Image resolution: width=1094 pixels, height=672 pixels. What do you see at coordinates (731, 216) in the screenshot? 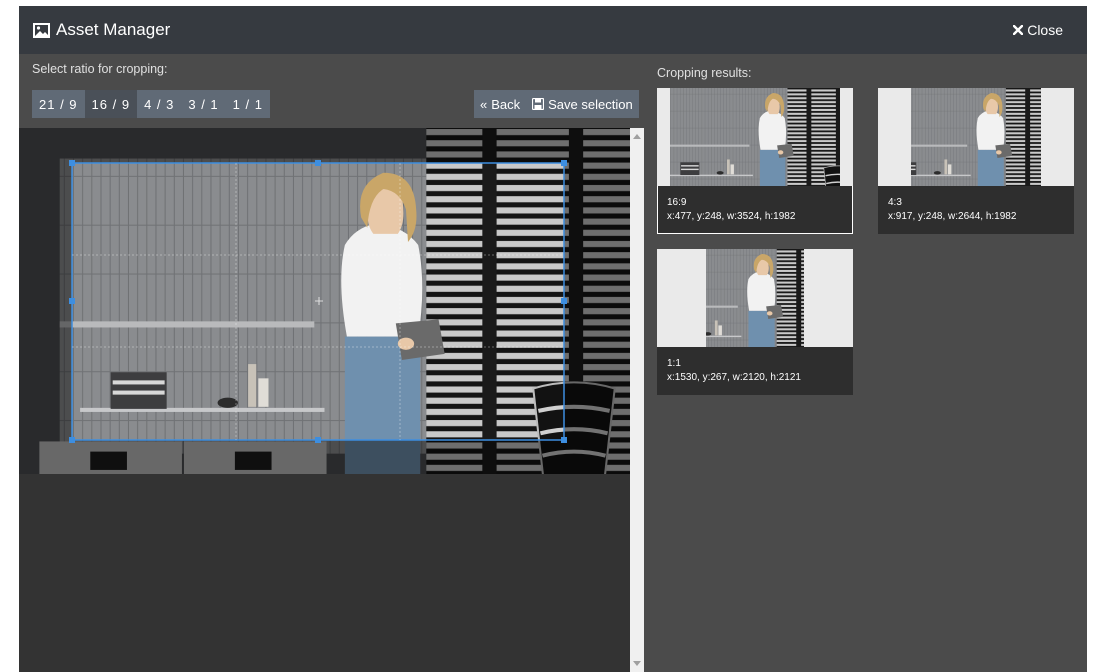
I see `result-coords: x:477, y:248, w:3524, h:1982` at bounding box center [731, 216].